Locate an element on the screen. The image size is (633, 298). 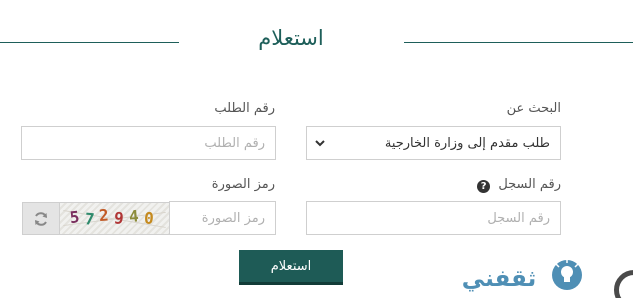
corner-badge is located at coordinates (623, 284).